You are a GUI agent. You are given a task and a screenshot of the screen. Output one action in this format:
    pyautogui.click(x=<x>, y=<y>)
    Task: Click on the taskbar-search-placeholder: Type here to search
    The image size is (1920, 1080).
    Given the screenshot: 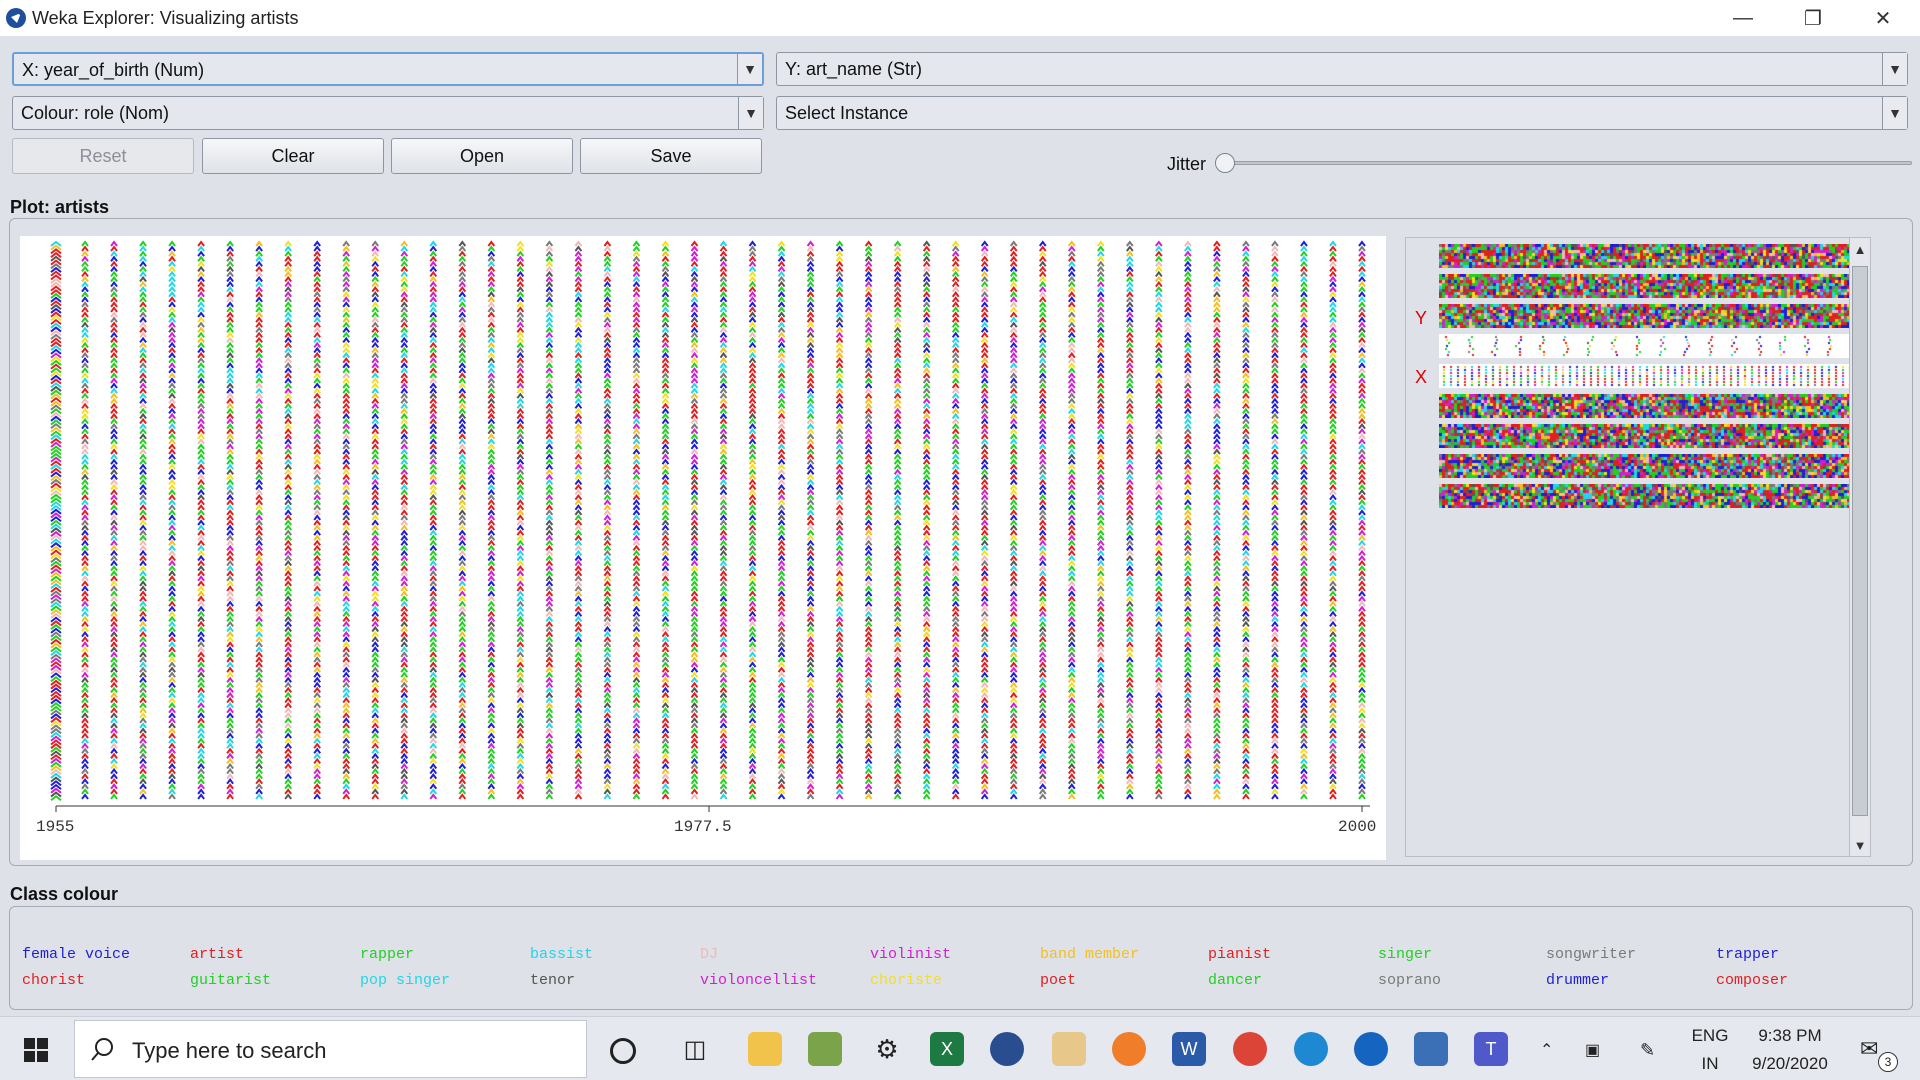 What is the action you would take?
    pyautogui.click(x=229, y=1050)
    